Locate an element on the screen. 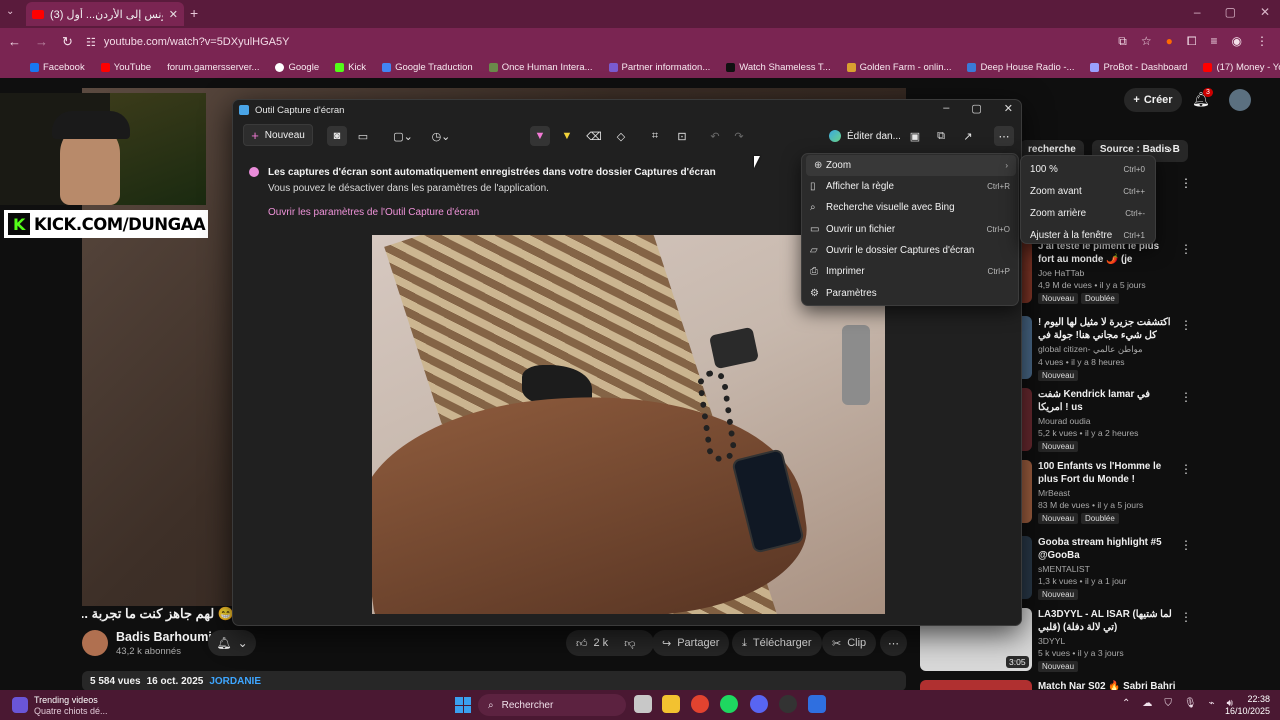 This screenshot has height=720, width=1280. video-record-icon: ▭ is located at coordinates (363, 136).